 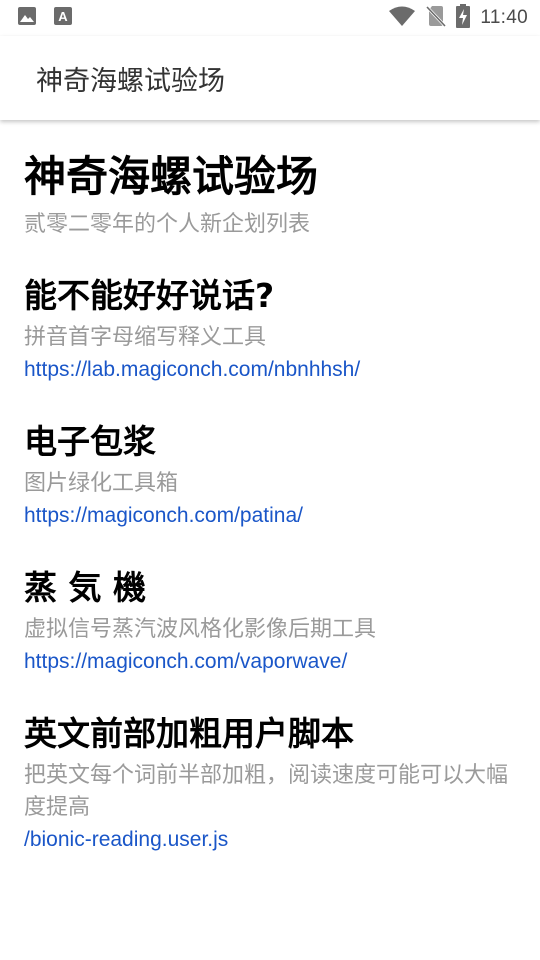 What do you see at coordinates (101, 483) in the screenshot?
I see `item-description: 图片绿化工具箱` at bounding box center [101, 483].